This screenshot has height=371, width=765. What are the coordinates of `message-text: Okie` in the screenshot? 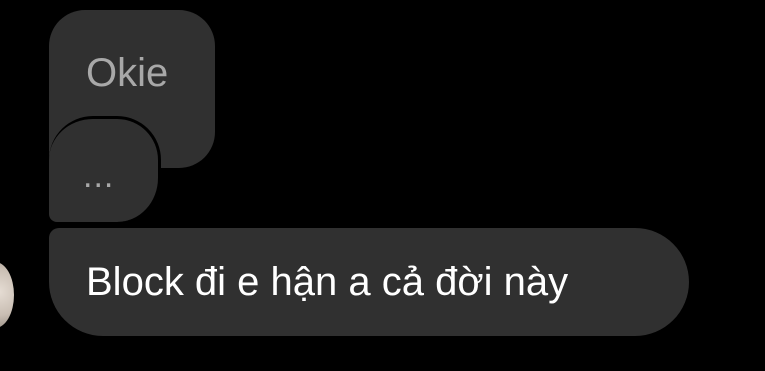 It's located at (127, 73).